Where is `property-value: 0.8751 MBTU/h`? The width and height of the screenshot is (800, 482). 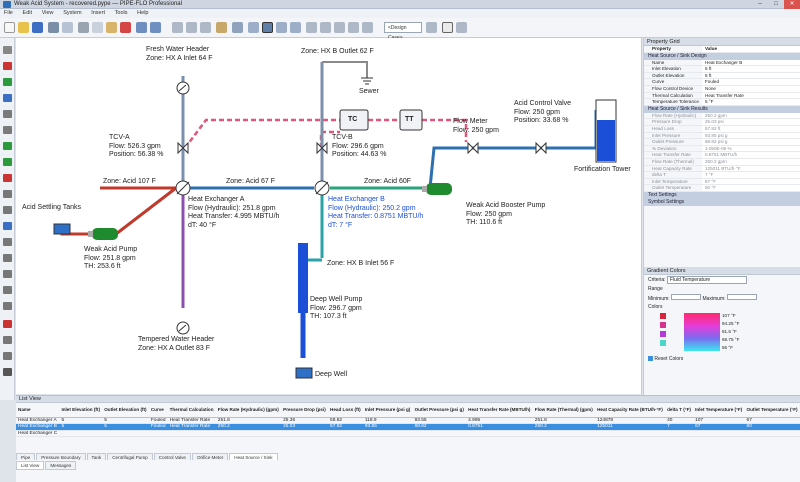 property-value: 0.8751 MBTU/h is located at coordinates (751, 155).